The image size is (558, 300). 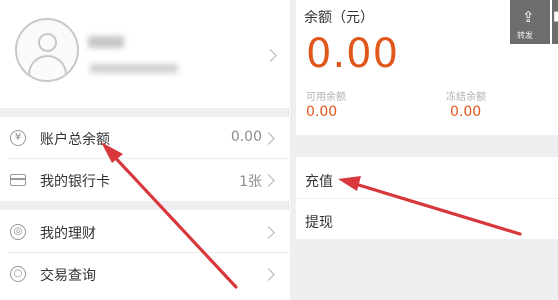 I want to click on action-card: 充值 提现, so click(x=427, y=198).